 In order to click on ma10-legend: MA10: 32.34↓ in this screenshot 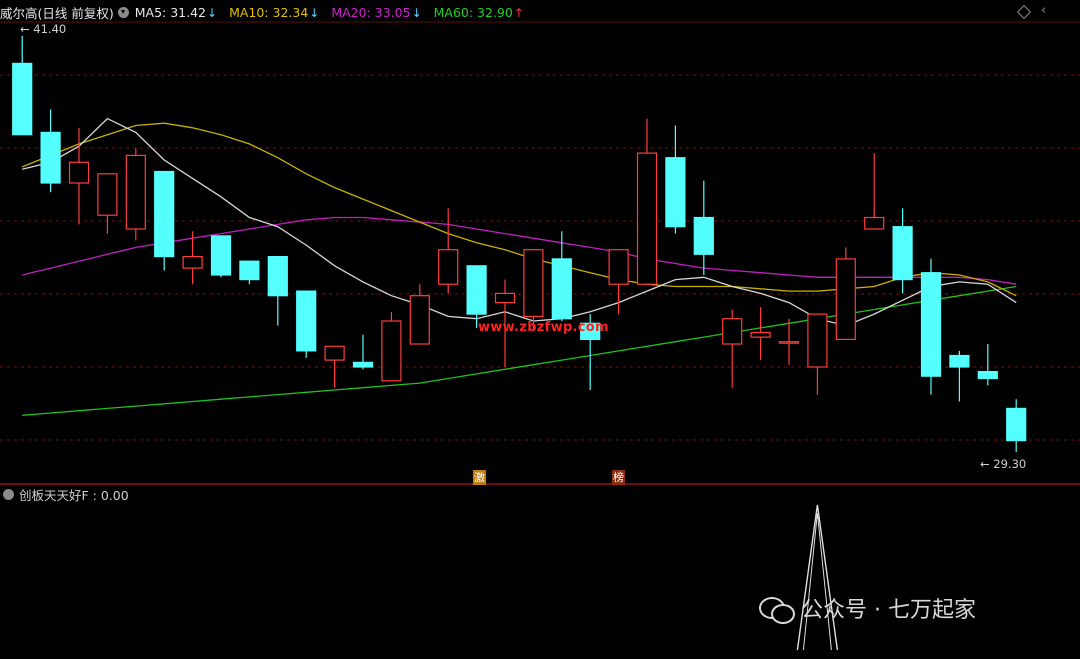, I will do `click(274, 12)`.